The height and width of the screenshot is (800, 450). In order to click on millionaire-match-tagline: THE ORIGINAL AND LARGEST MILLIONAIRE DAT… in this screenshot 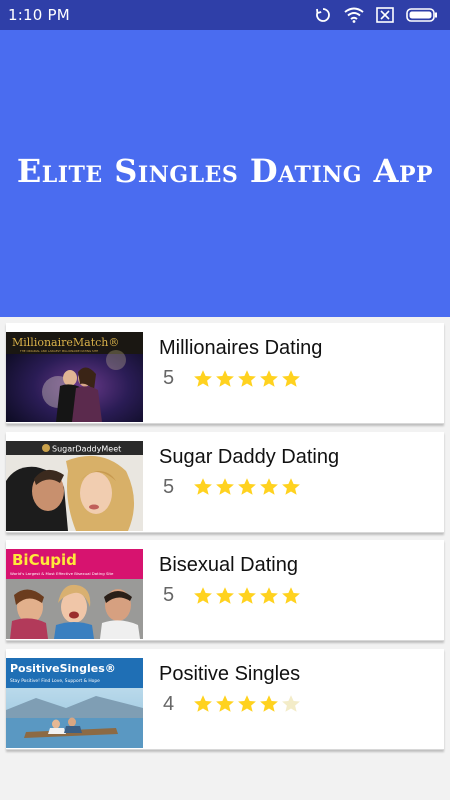, I will do `click(58, 351)`.